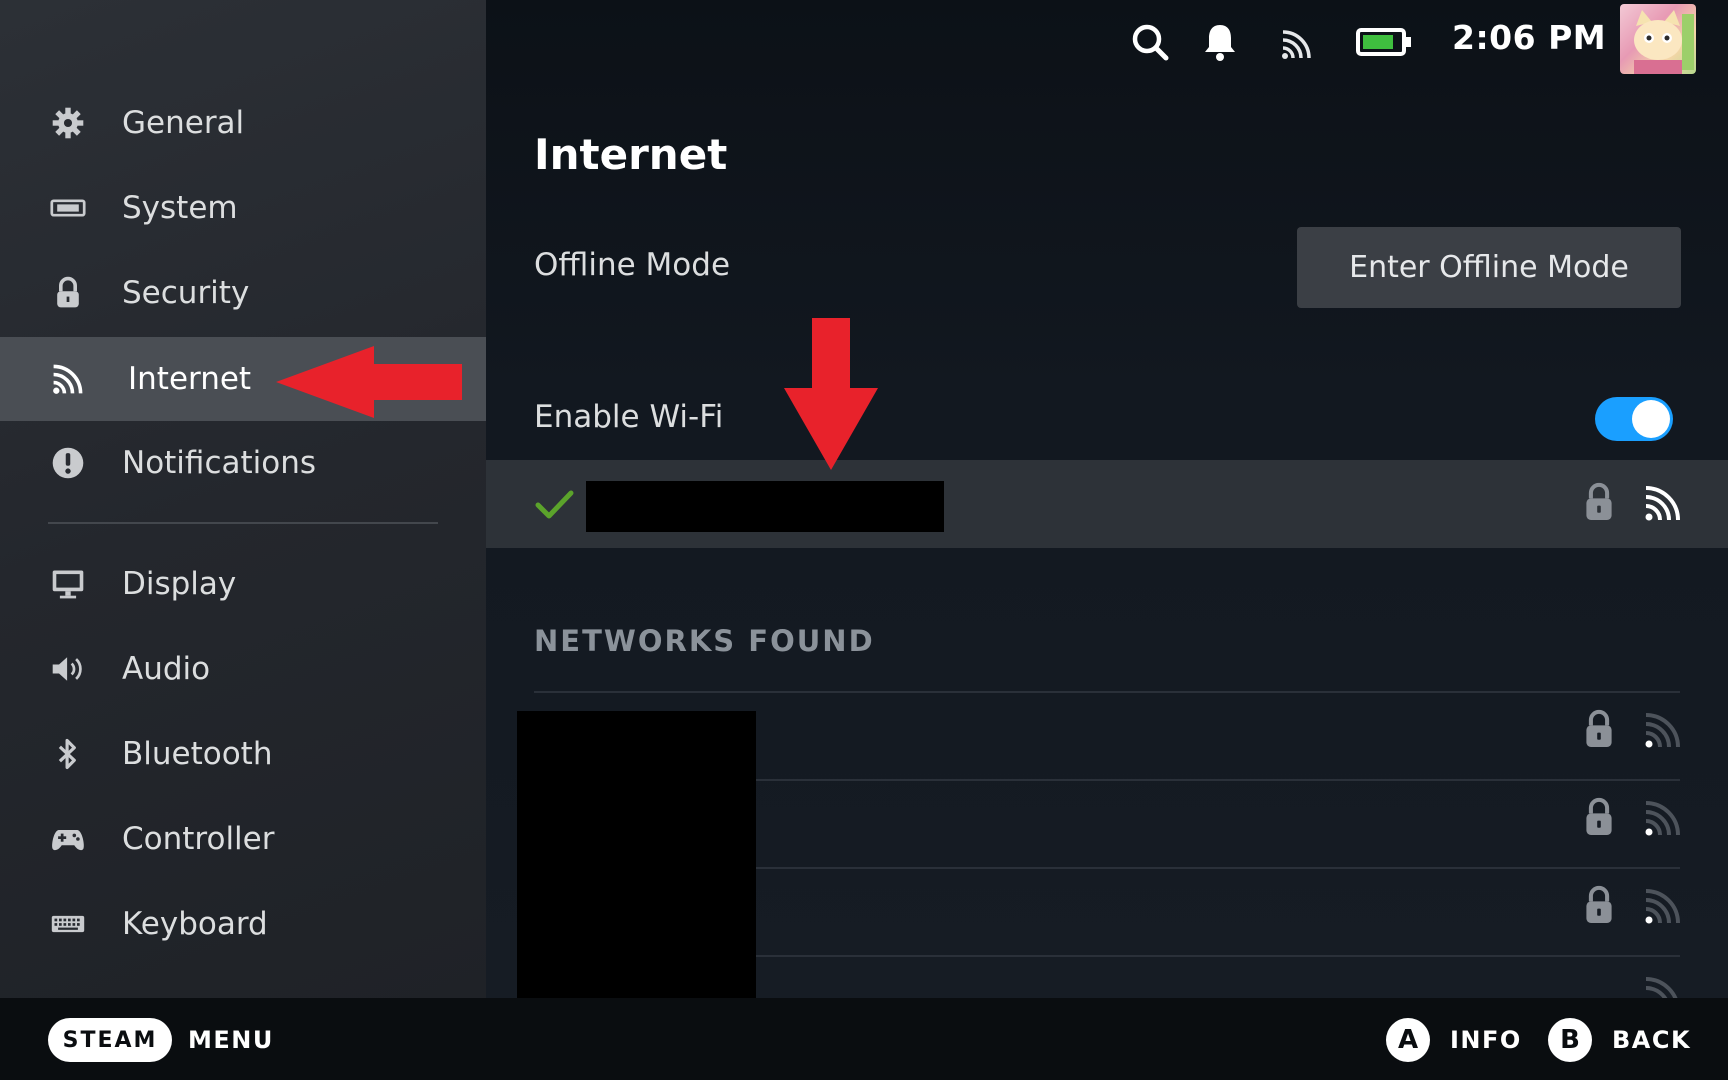 This screenshot has width=1728, height=1080. I want to click on sidebar-item-label: Keyboard, so click(195, 924).